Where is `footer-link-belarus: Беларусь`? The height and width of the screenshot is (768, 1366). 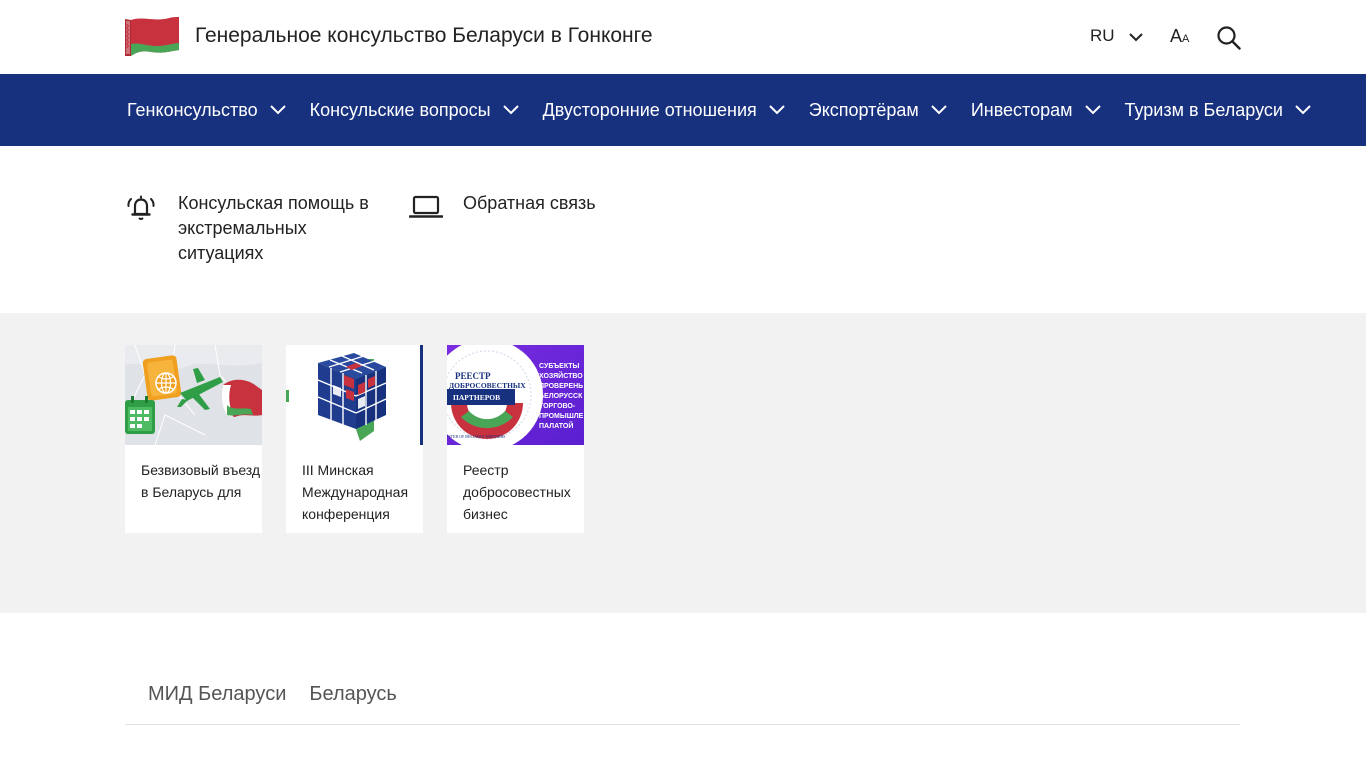 footer-link-belarus: Беларусь is located at coordinates (352, 694).